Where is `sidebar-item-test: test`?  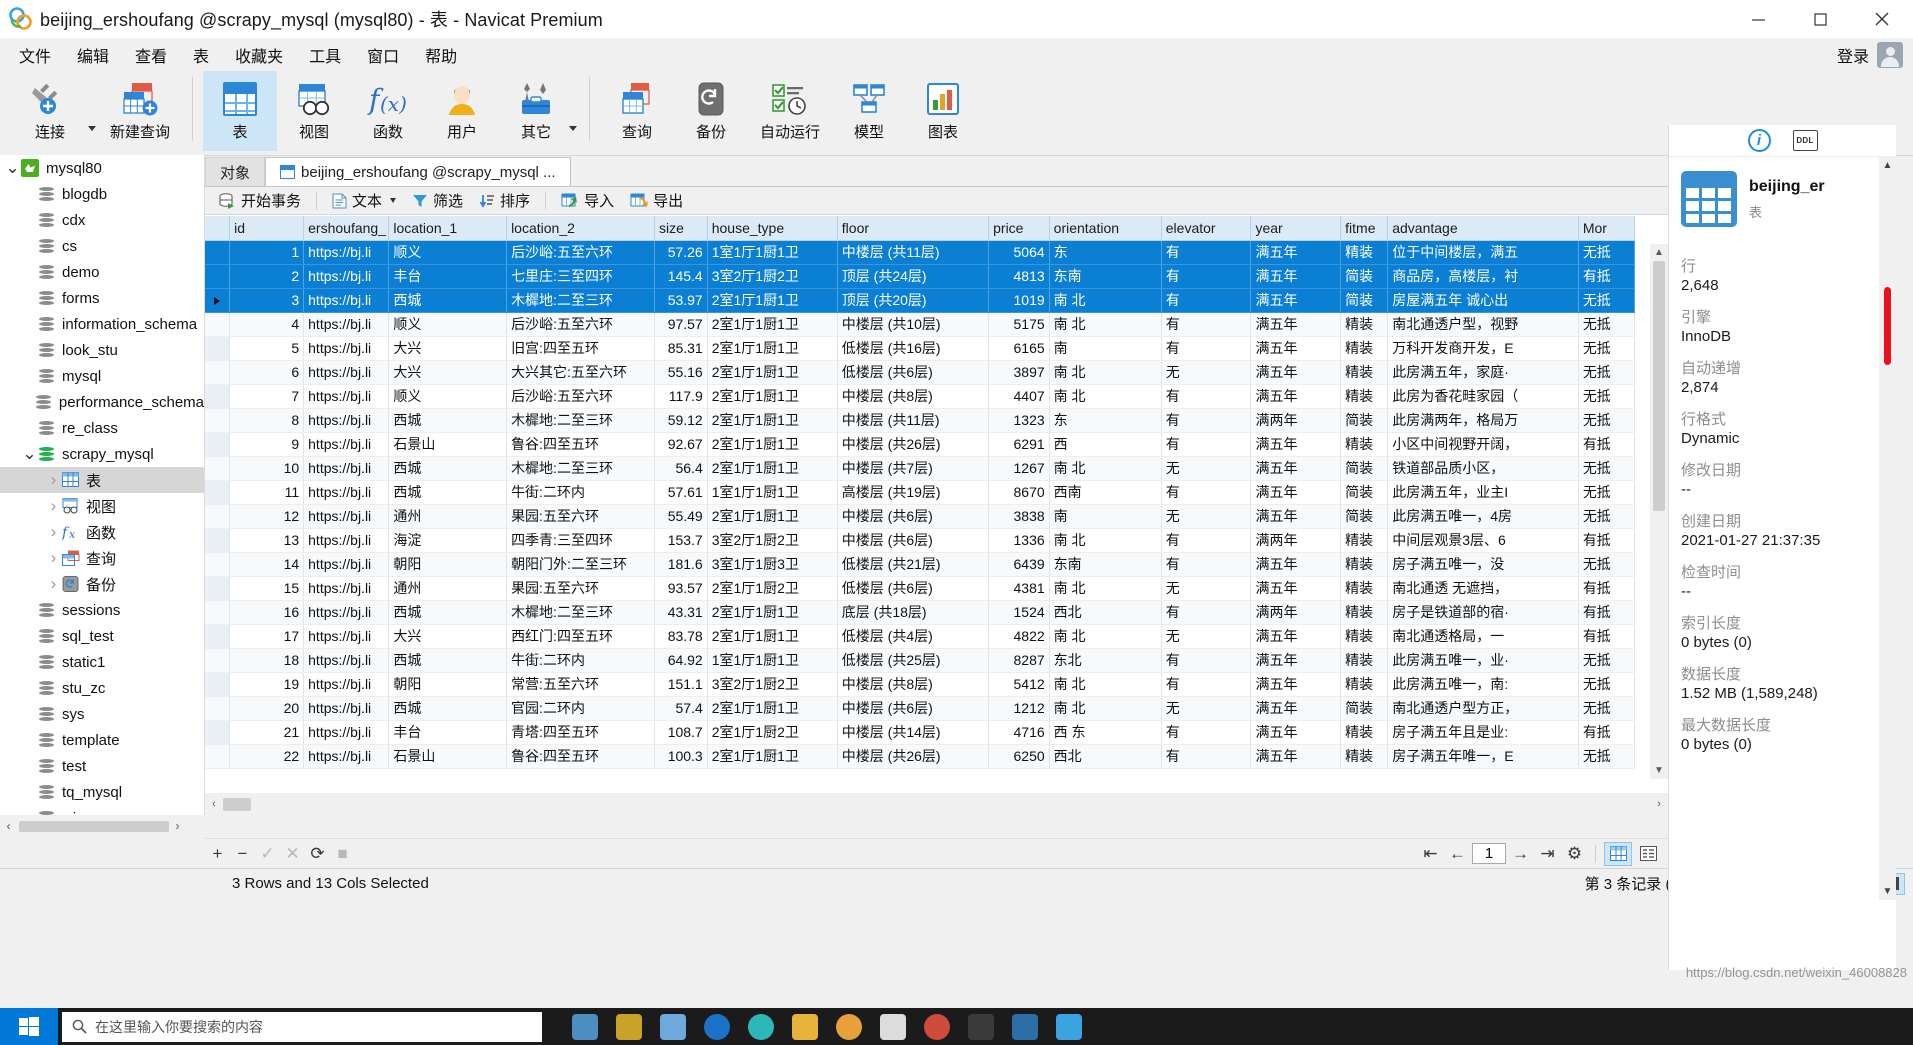 sidebar-item-test: test is located at coordinates (102, 766).